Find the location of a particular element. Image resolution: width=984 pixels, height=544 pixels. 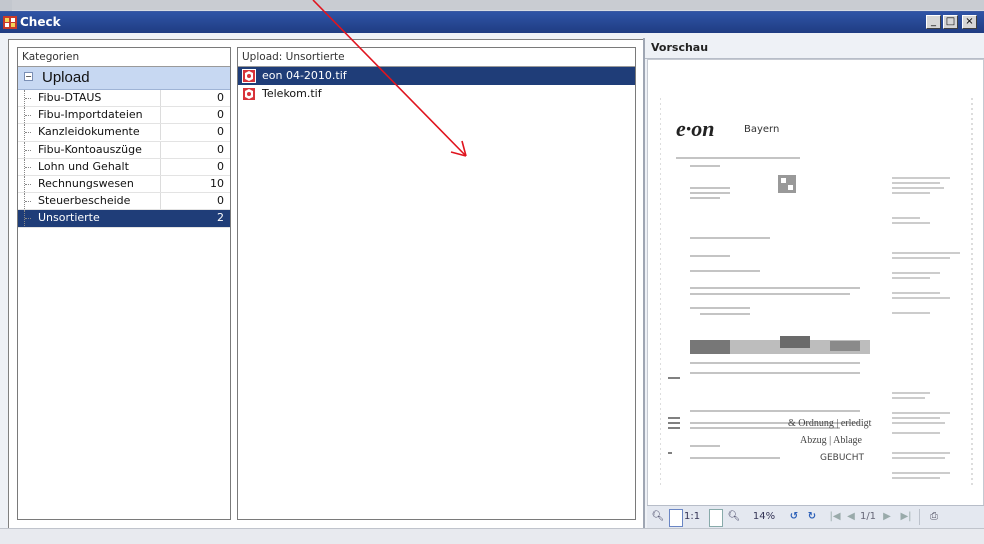

category-item-steuerbescheide: Steuerbescheide 0 is located at coordinates (124, 202).